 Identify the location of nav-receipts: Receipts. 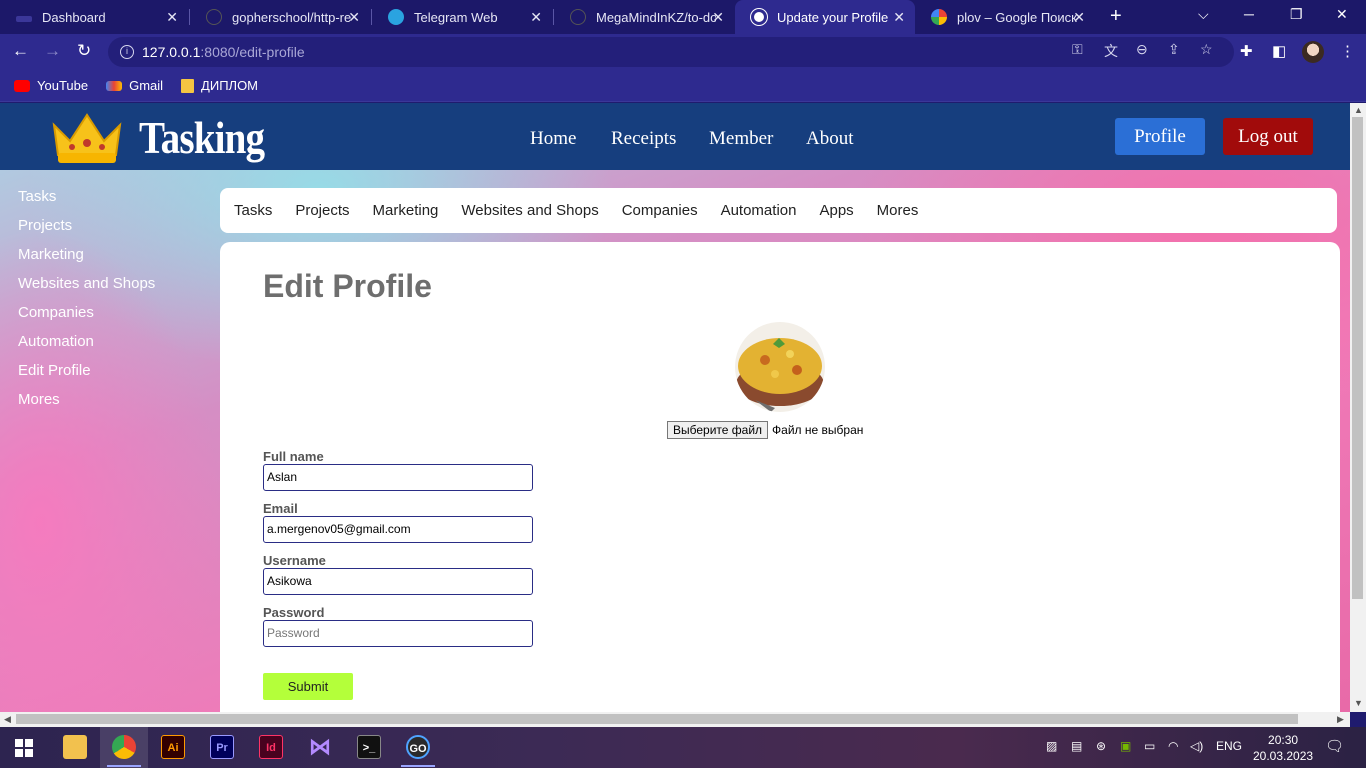
(643, 139).